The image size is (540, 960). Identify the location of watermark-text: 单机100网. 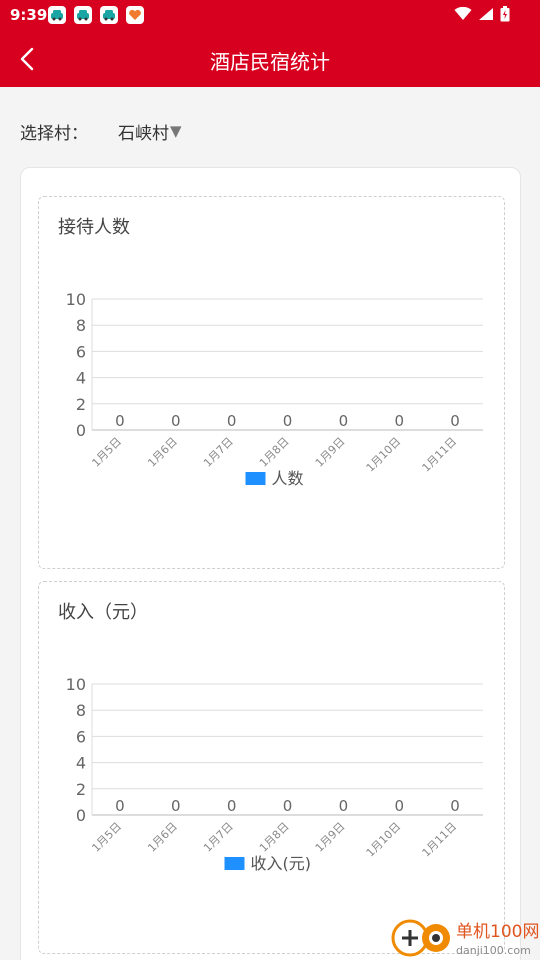
(497, 932).